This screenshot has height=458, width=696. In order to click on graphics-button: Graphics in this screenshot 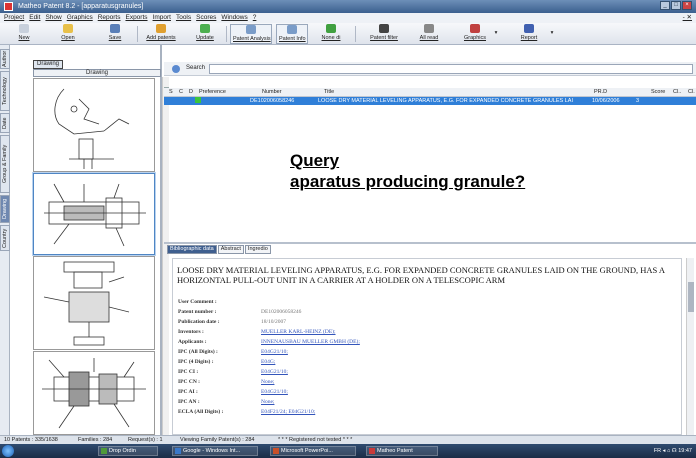, I will do `click(475, 34)`.